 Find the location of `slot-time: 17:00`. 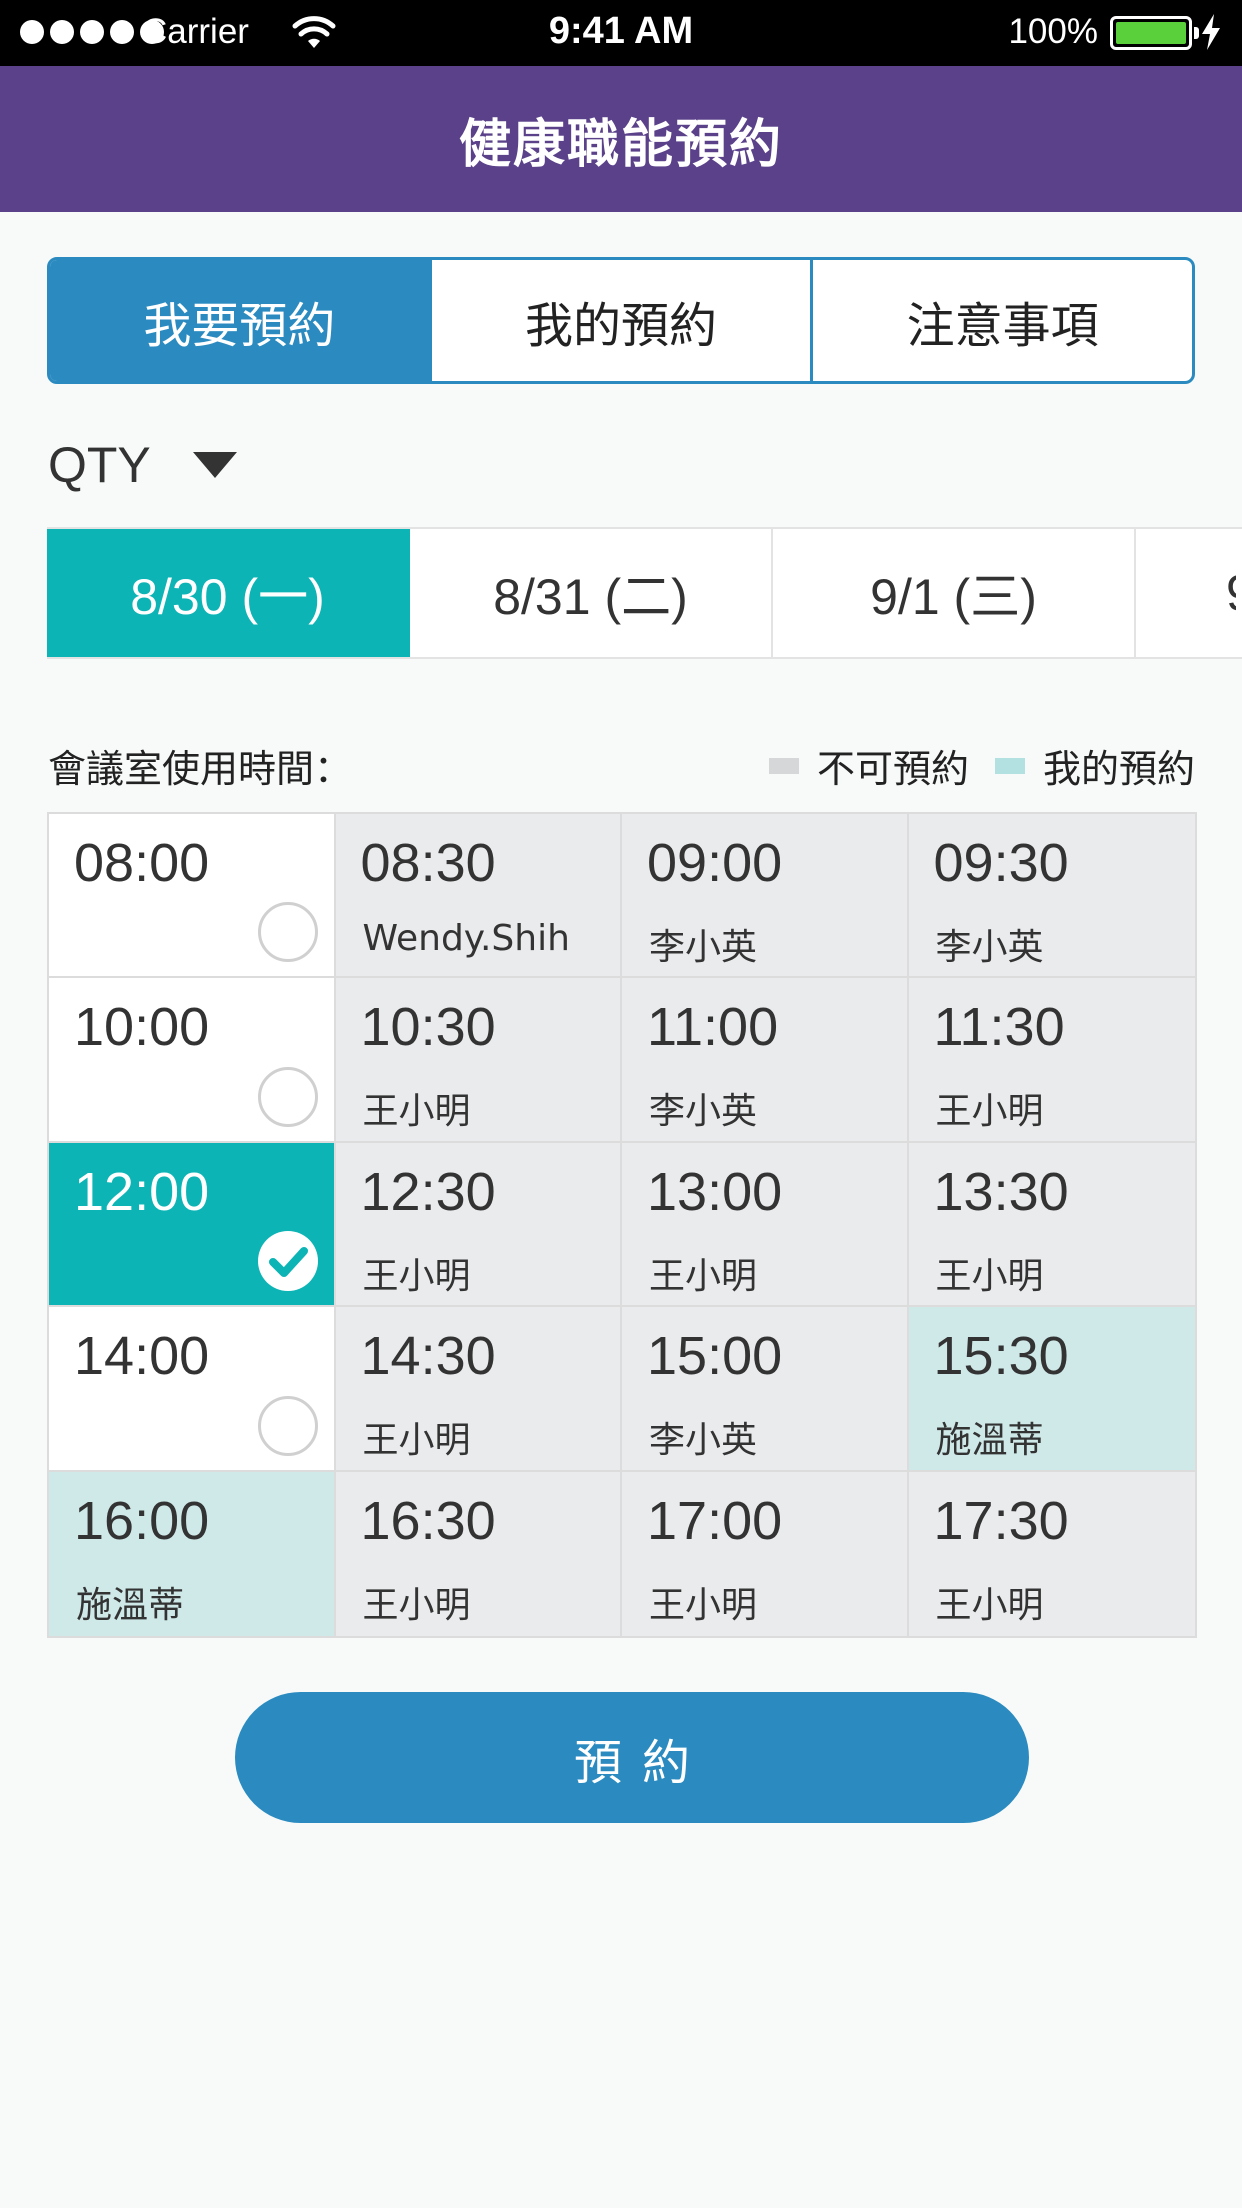

slot-time: 17:00 is located at coordinates (715, 1520).